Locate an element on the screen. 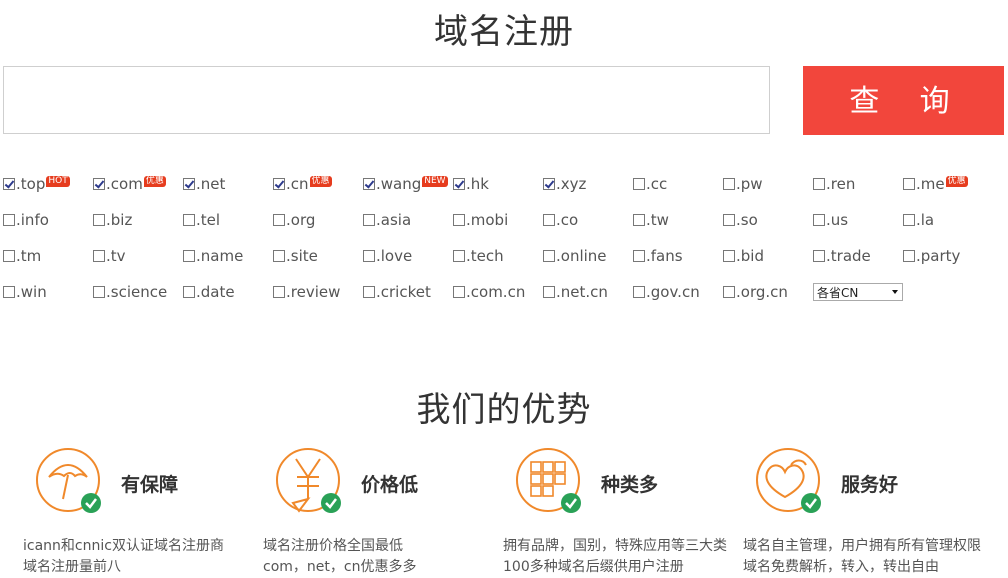 Image resolution: width=1008 pixels, height=578 pixels. tld-option: .pw is located at coordinates (743, 184).